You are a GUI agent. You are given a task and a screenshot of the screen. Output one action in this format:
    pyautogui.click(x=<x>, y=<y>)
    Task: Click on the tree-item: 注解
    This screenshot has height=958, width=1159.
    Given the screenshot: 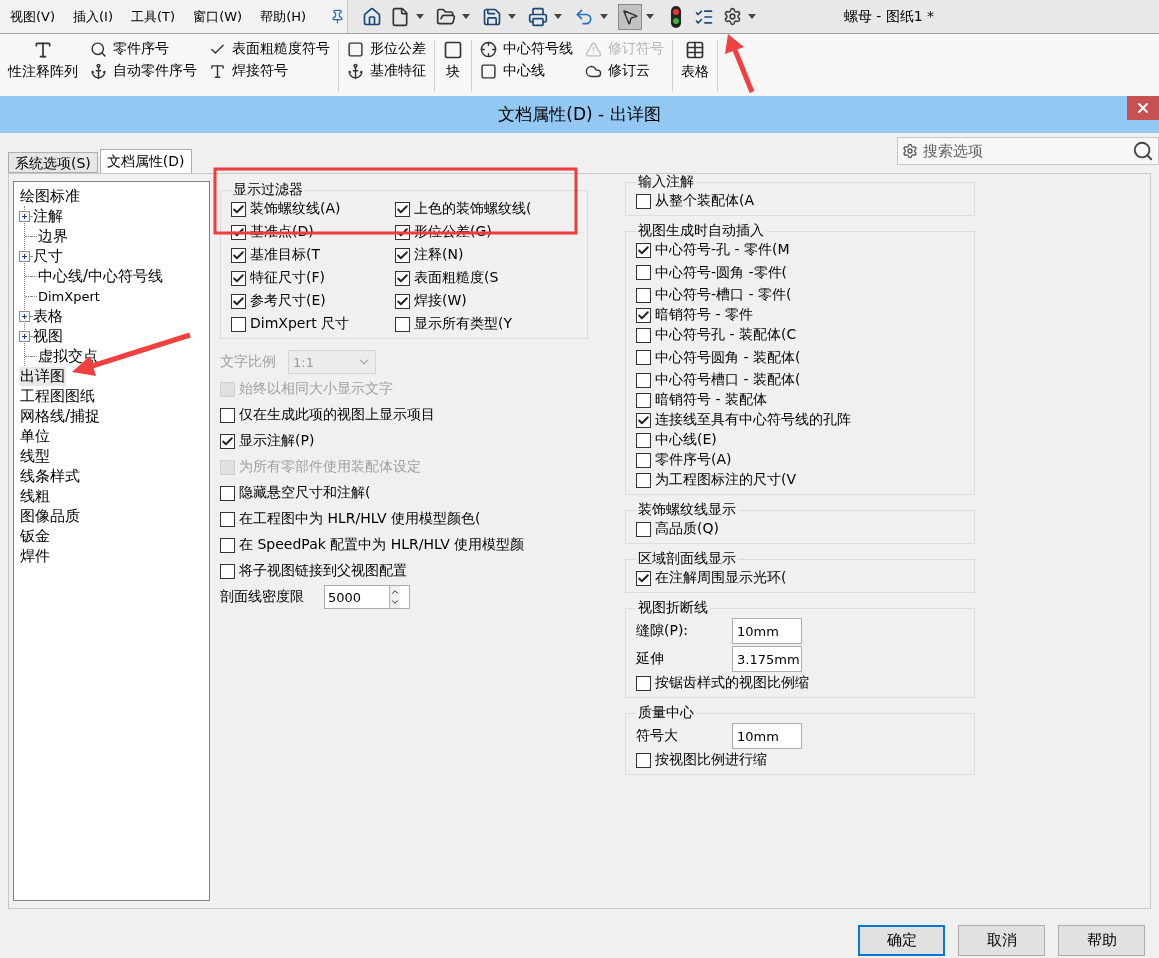 What is the action you would take?
    pyautogui.click(x=48, y=216)
    